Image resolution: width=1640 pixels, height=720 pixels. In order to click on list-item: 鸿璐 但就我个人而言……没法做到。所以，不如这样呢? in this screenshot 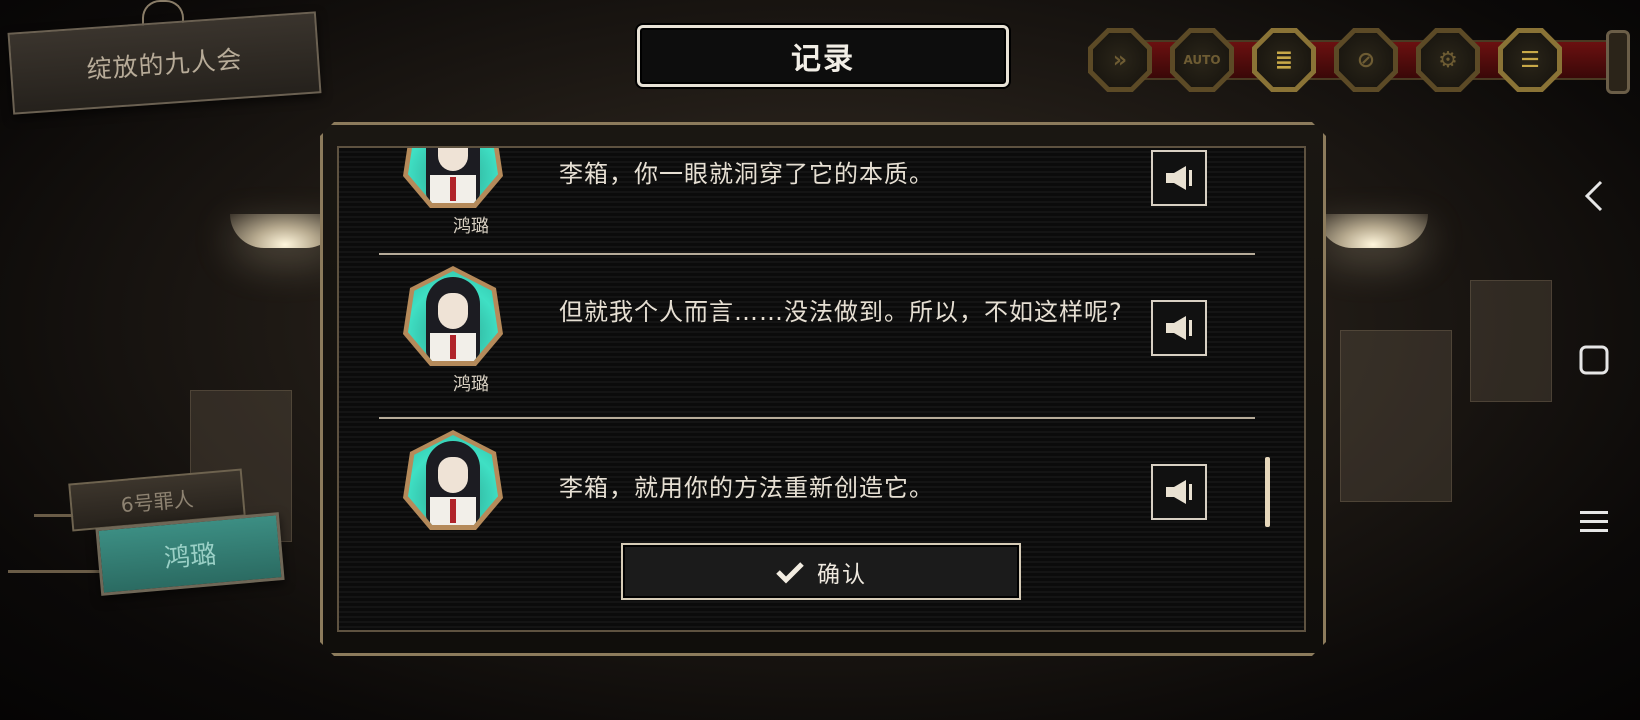, I will do `click(817, 336)`.